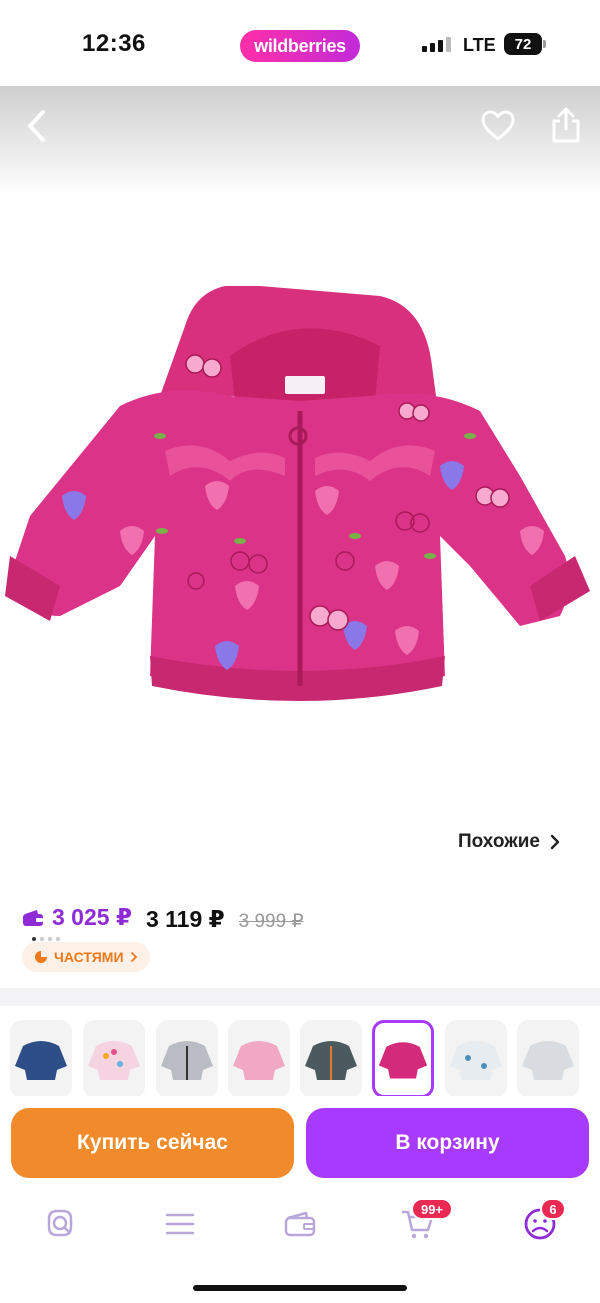 The width and height of the screenshot is (600, 1303). I want to click on variant-thumb-selected, so click(403, 1059).